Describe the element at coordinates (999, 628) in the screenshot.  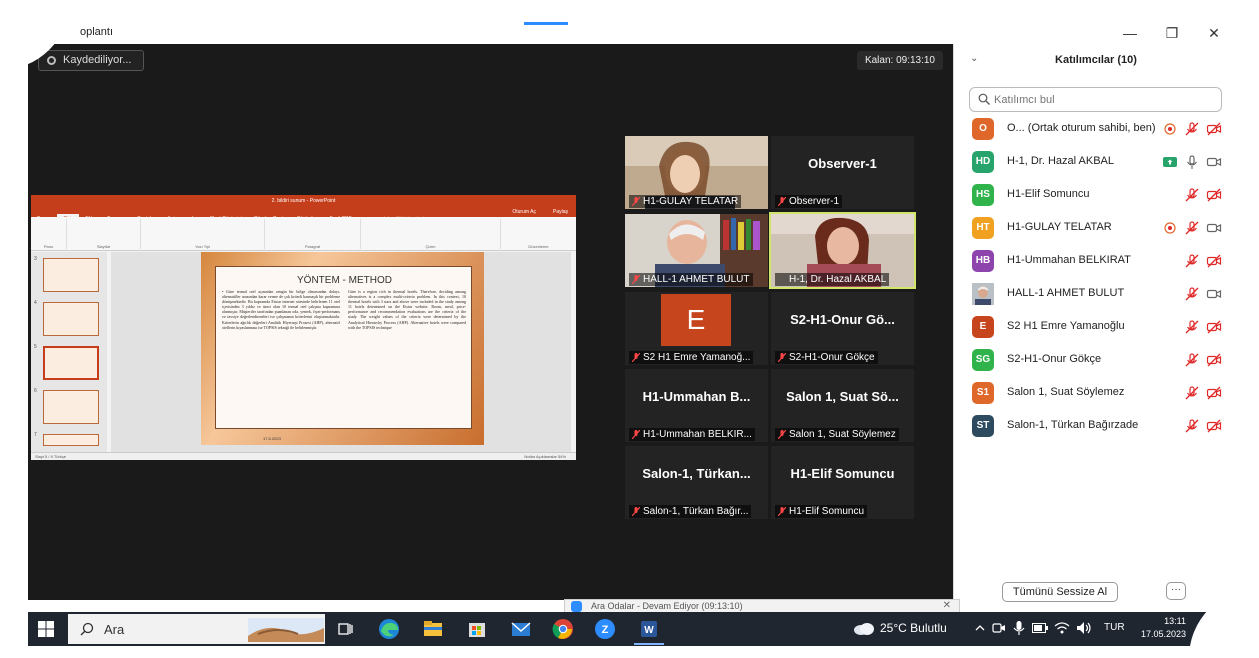
I see `meet-now-icon` at that location.